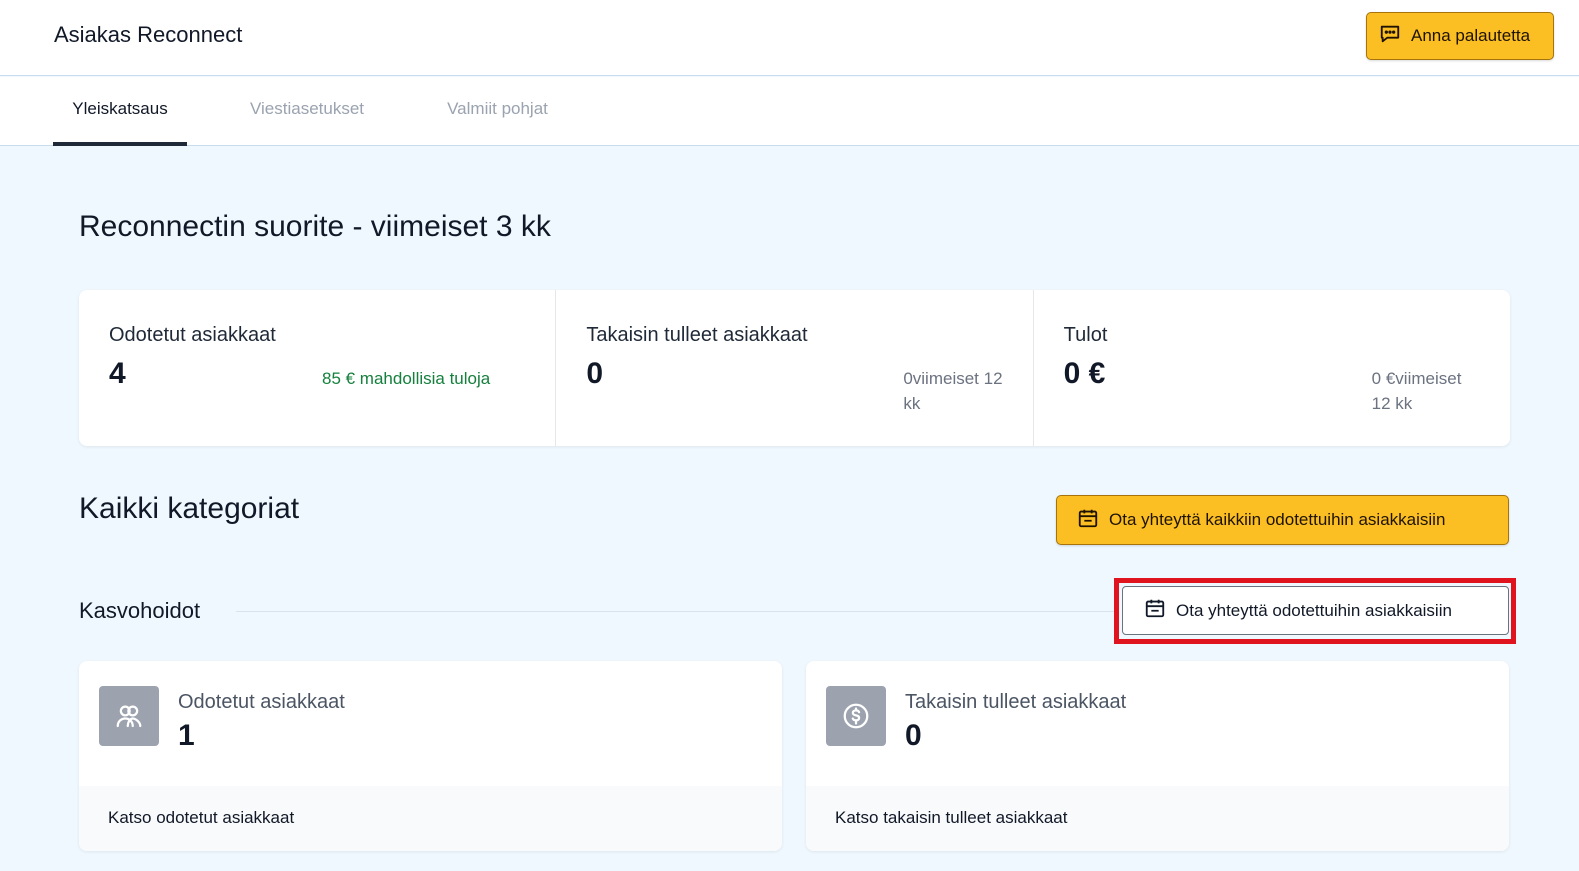  I want to click on section-divider, so click(676, 611).